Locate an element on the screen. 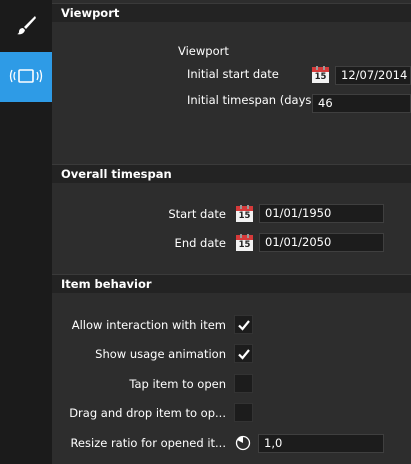 This screenshot has height=464, width=411. paintbrush-icon is located at coordinates (26, 26).